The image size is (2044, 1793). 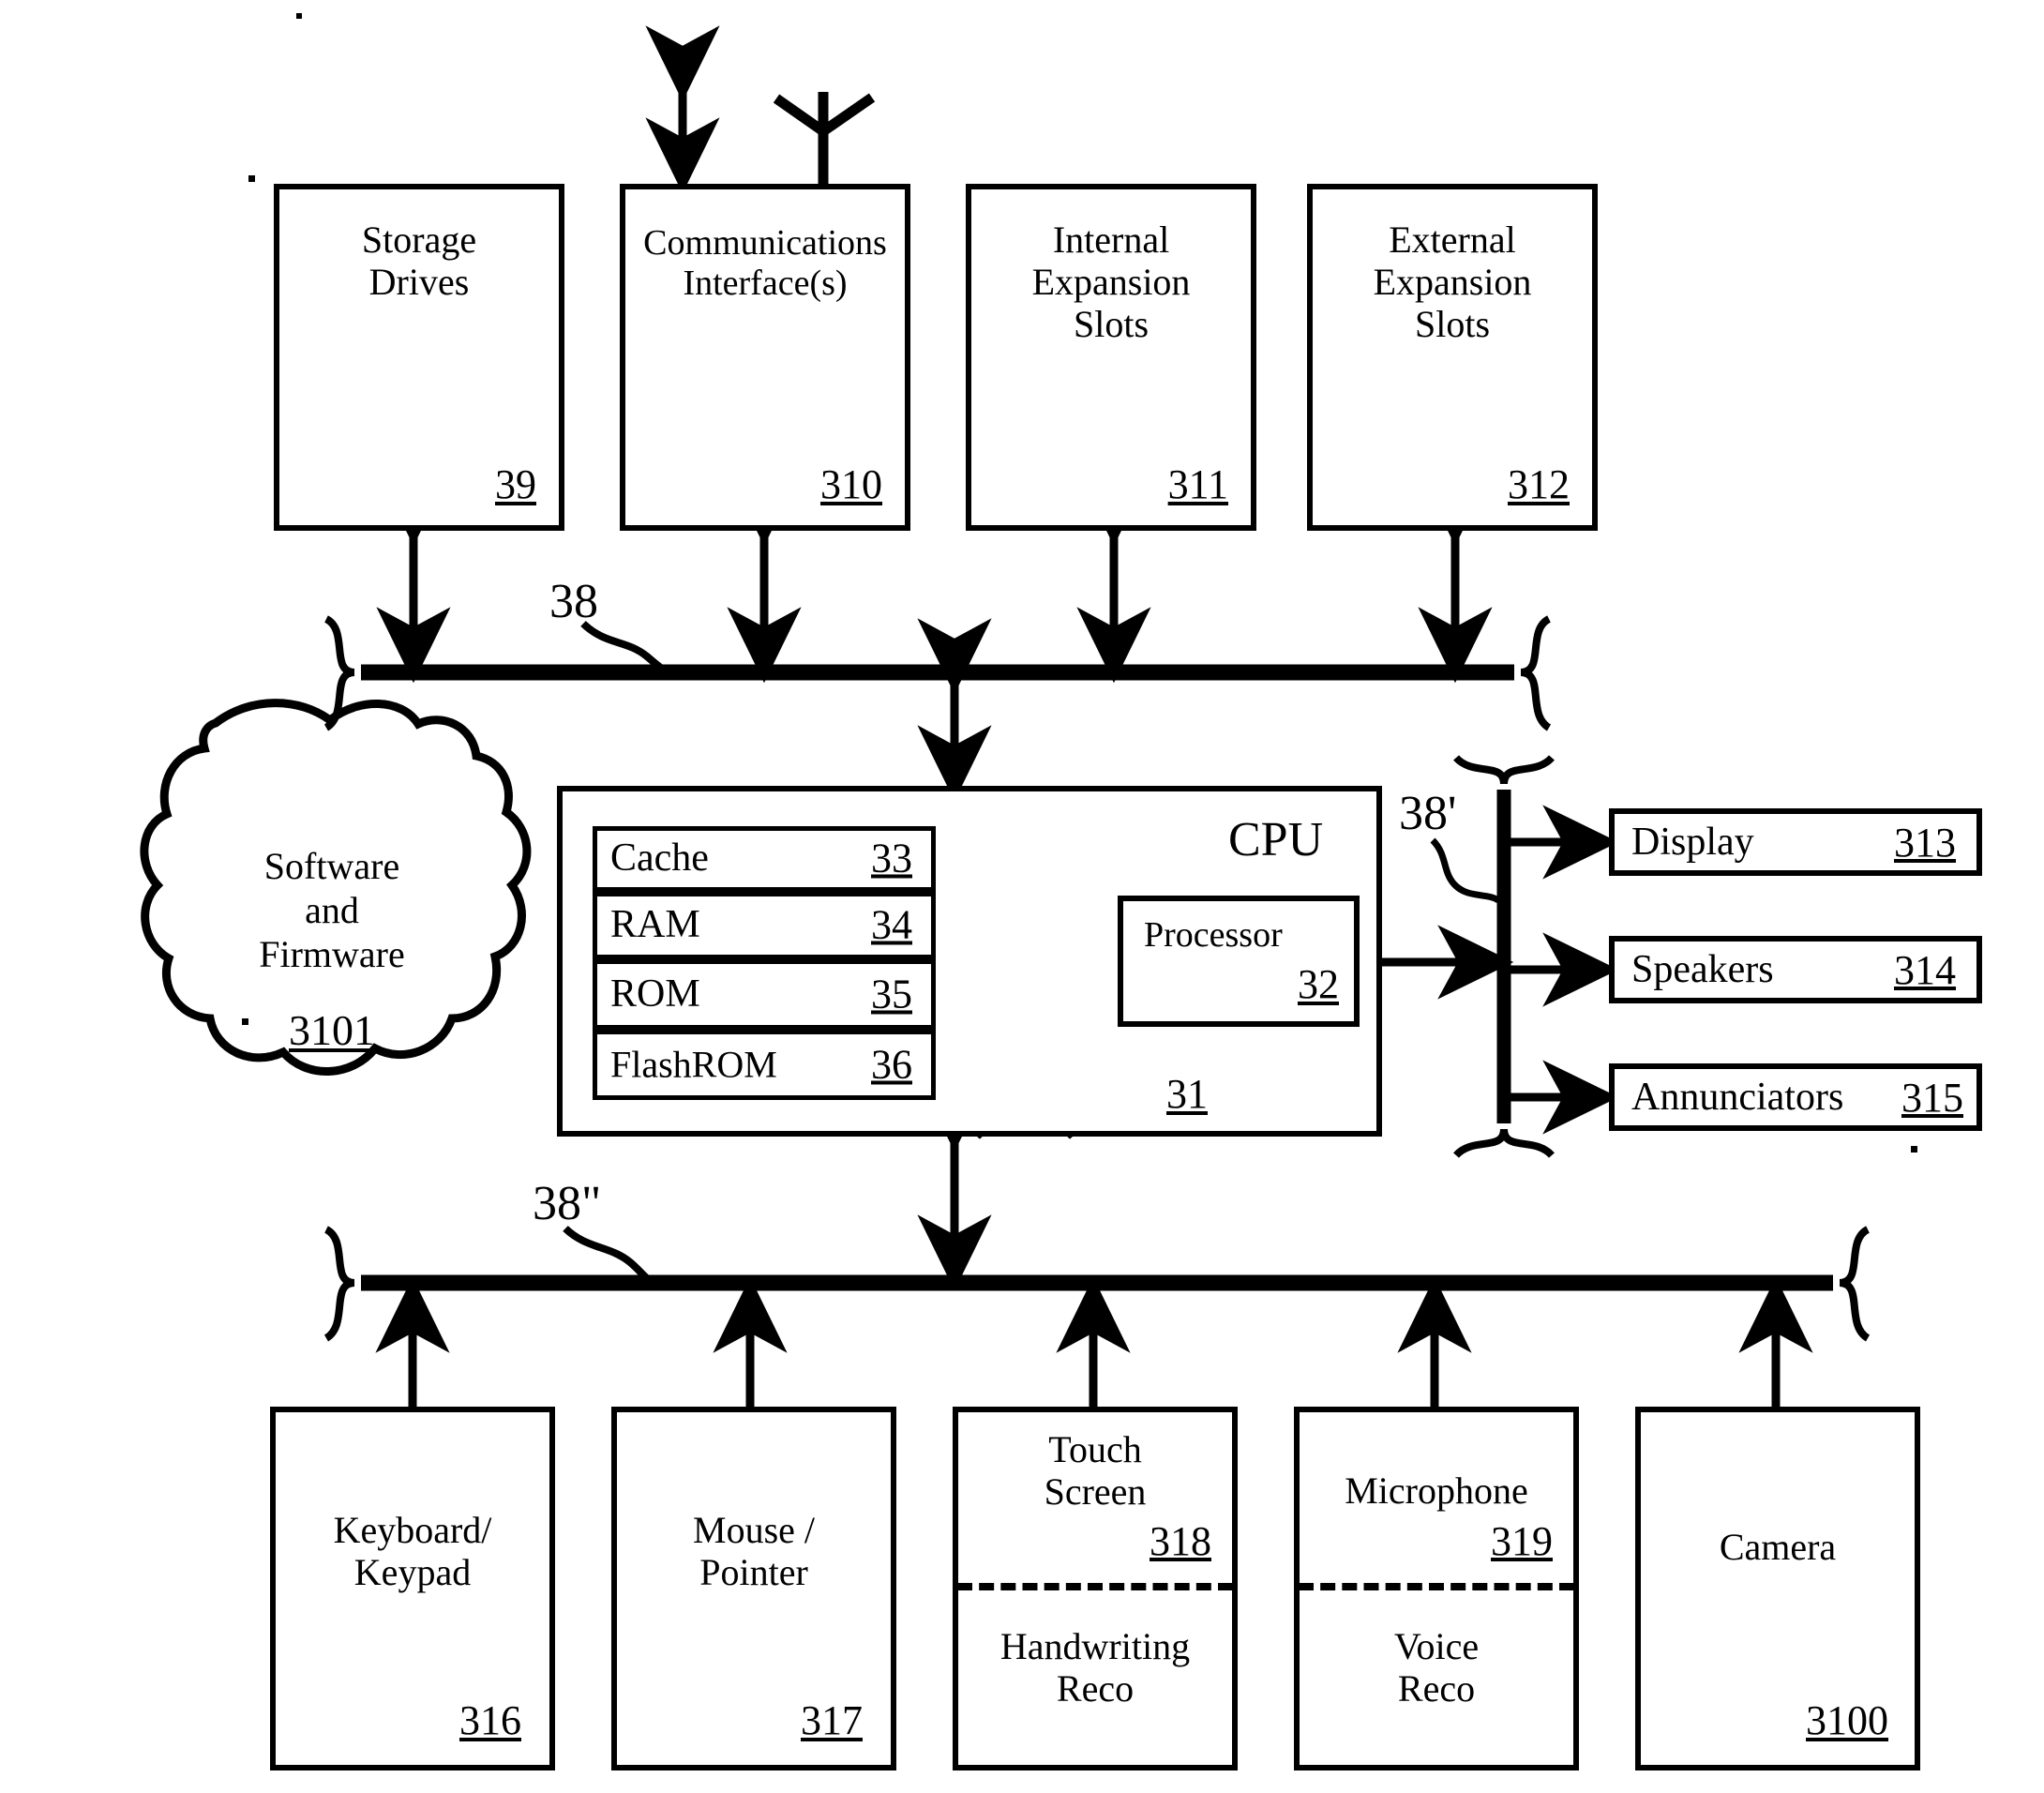 I want to click on memory-row-flashrom-ref: 36, so click(x=891, y=1063).